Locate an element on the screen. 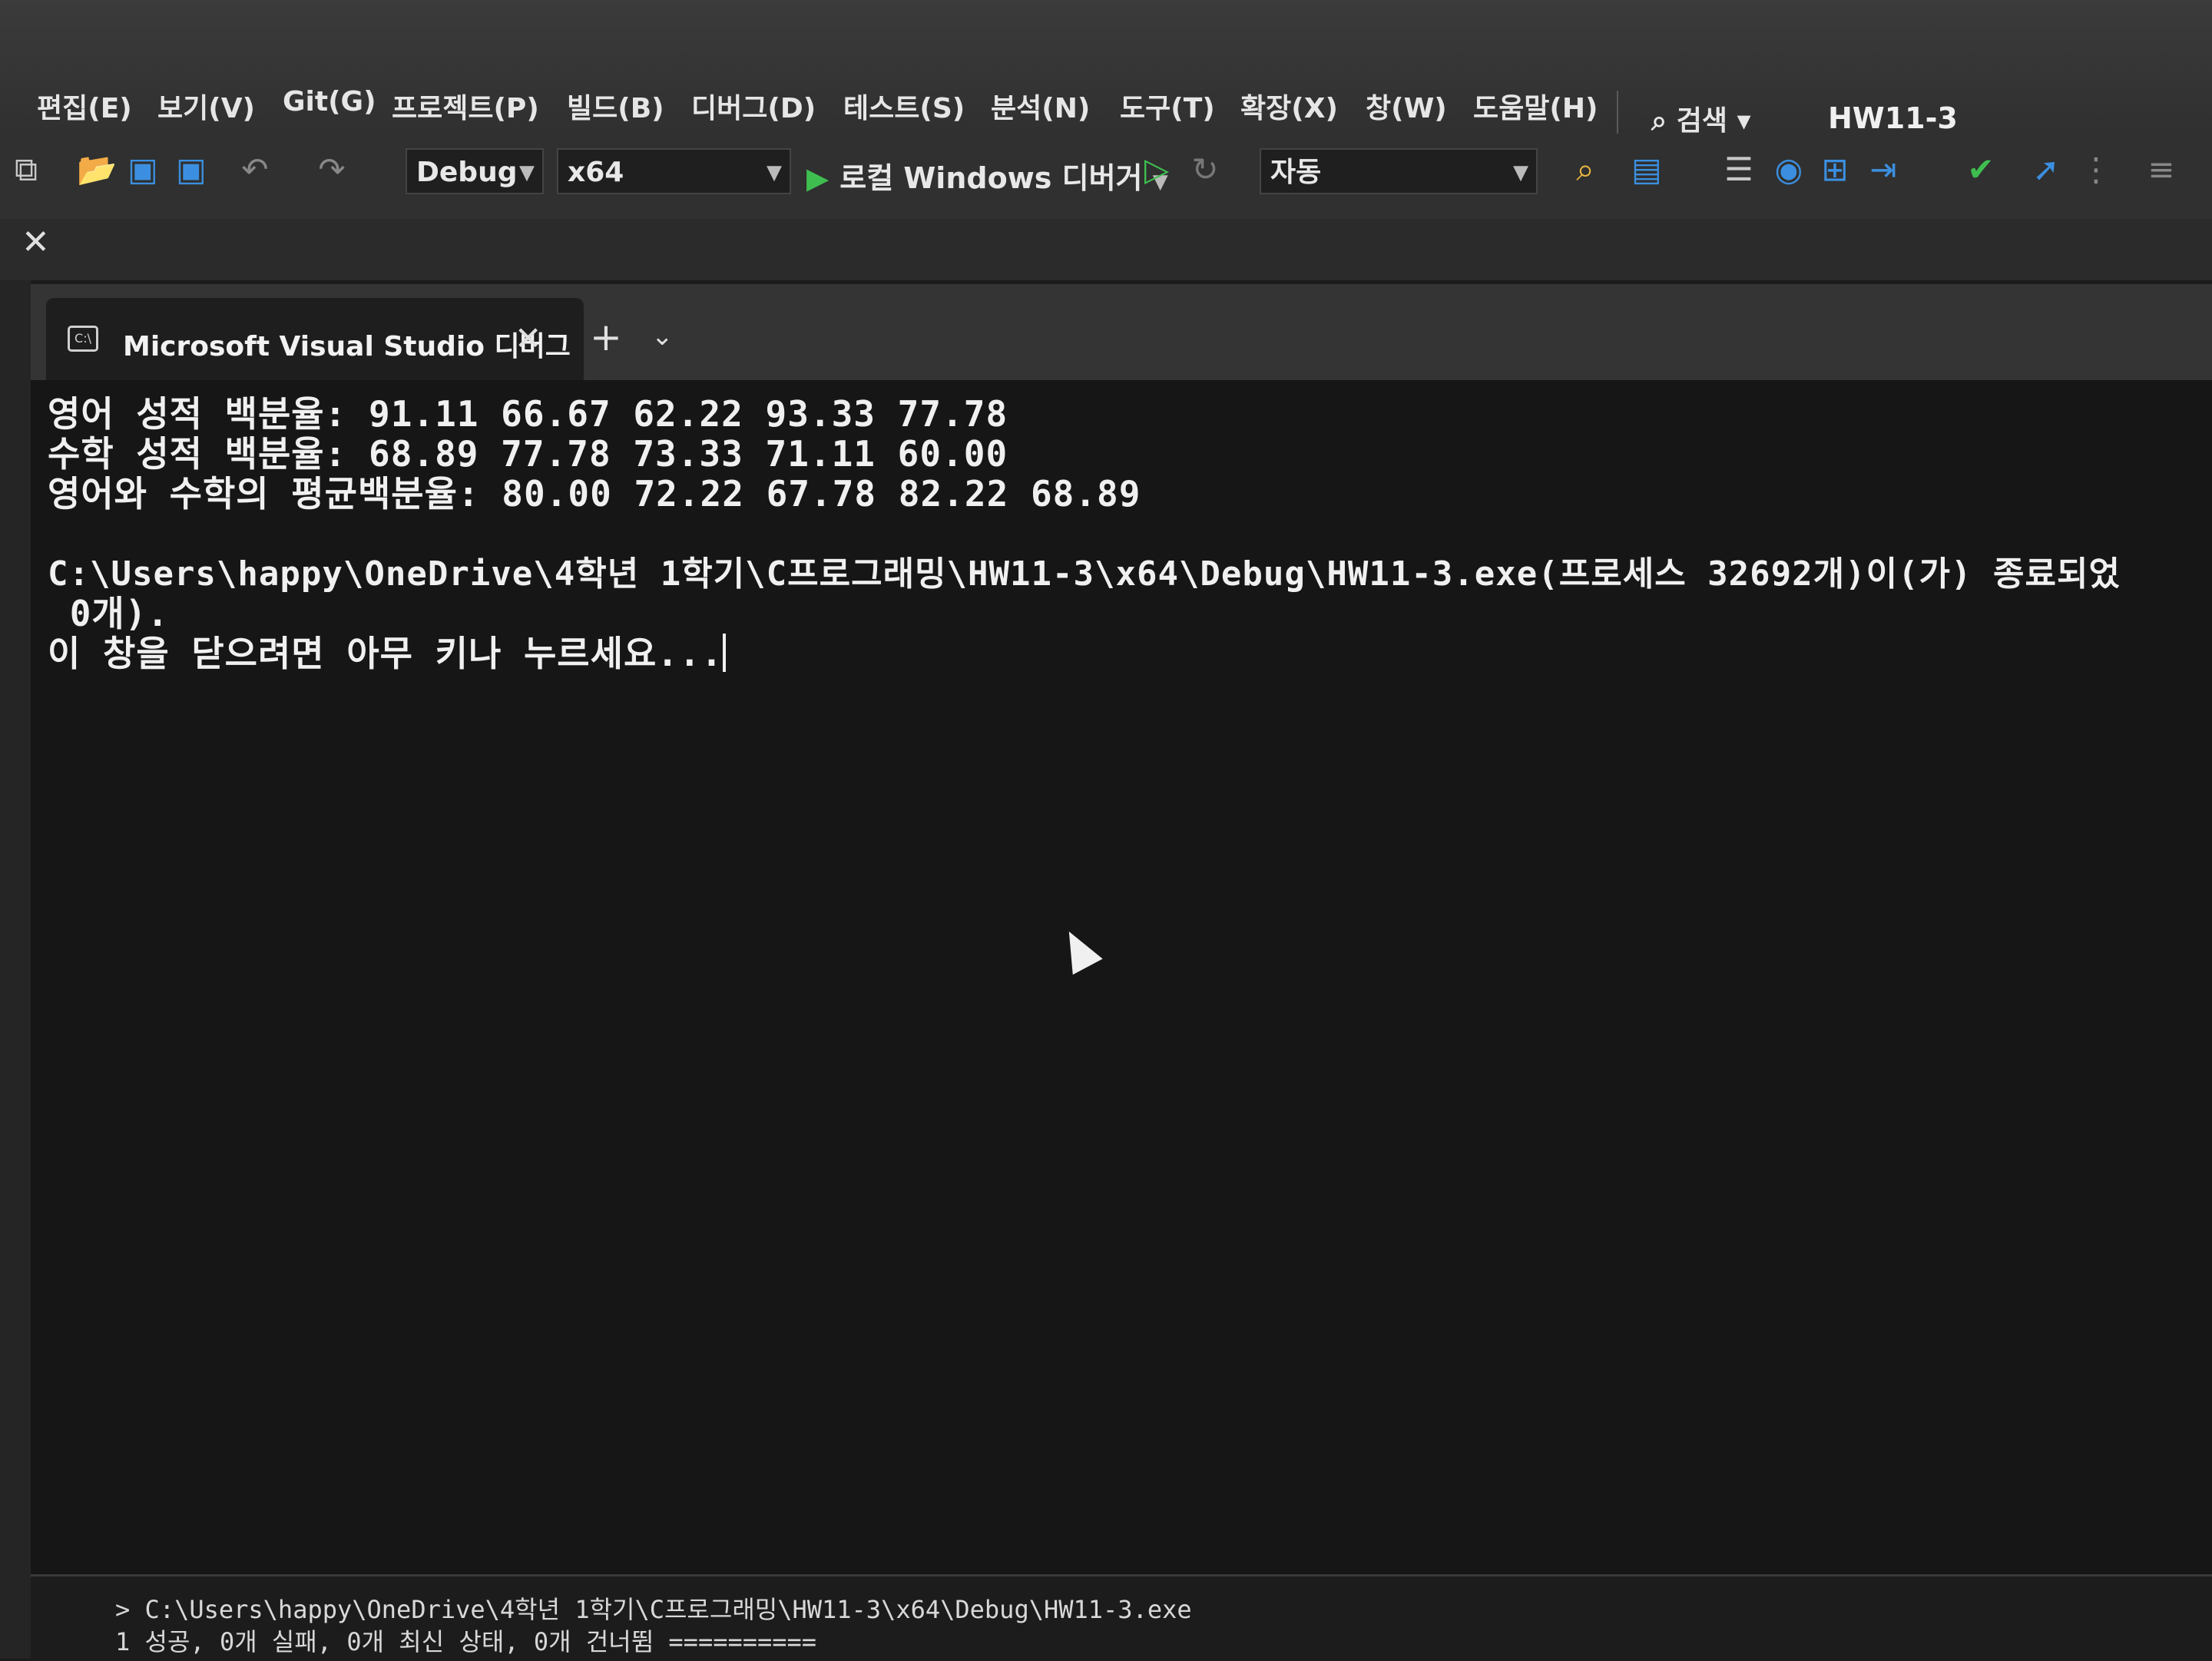 The width and height of the screenshot is (2212, 1661). save-all-icon: ▣ is located at coordinates (191, 169).